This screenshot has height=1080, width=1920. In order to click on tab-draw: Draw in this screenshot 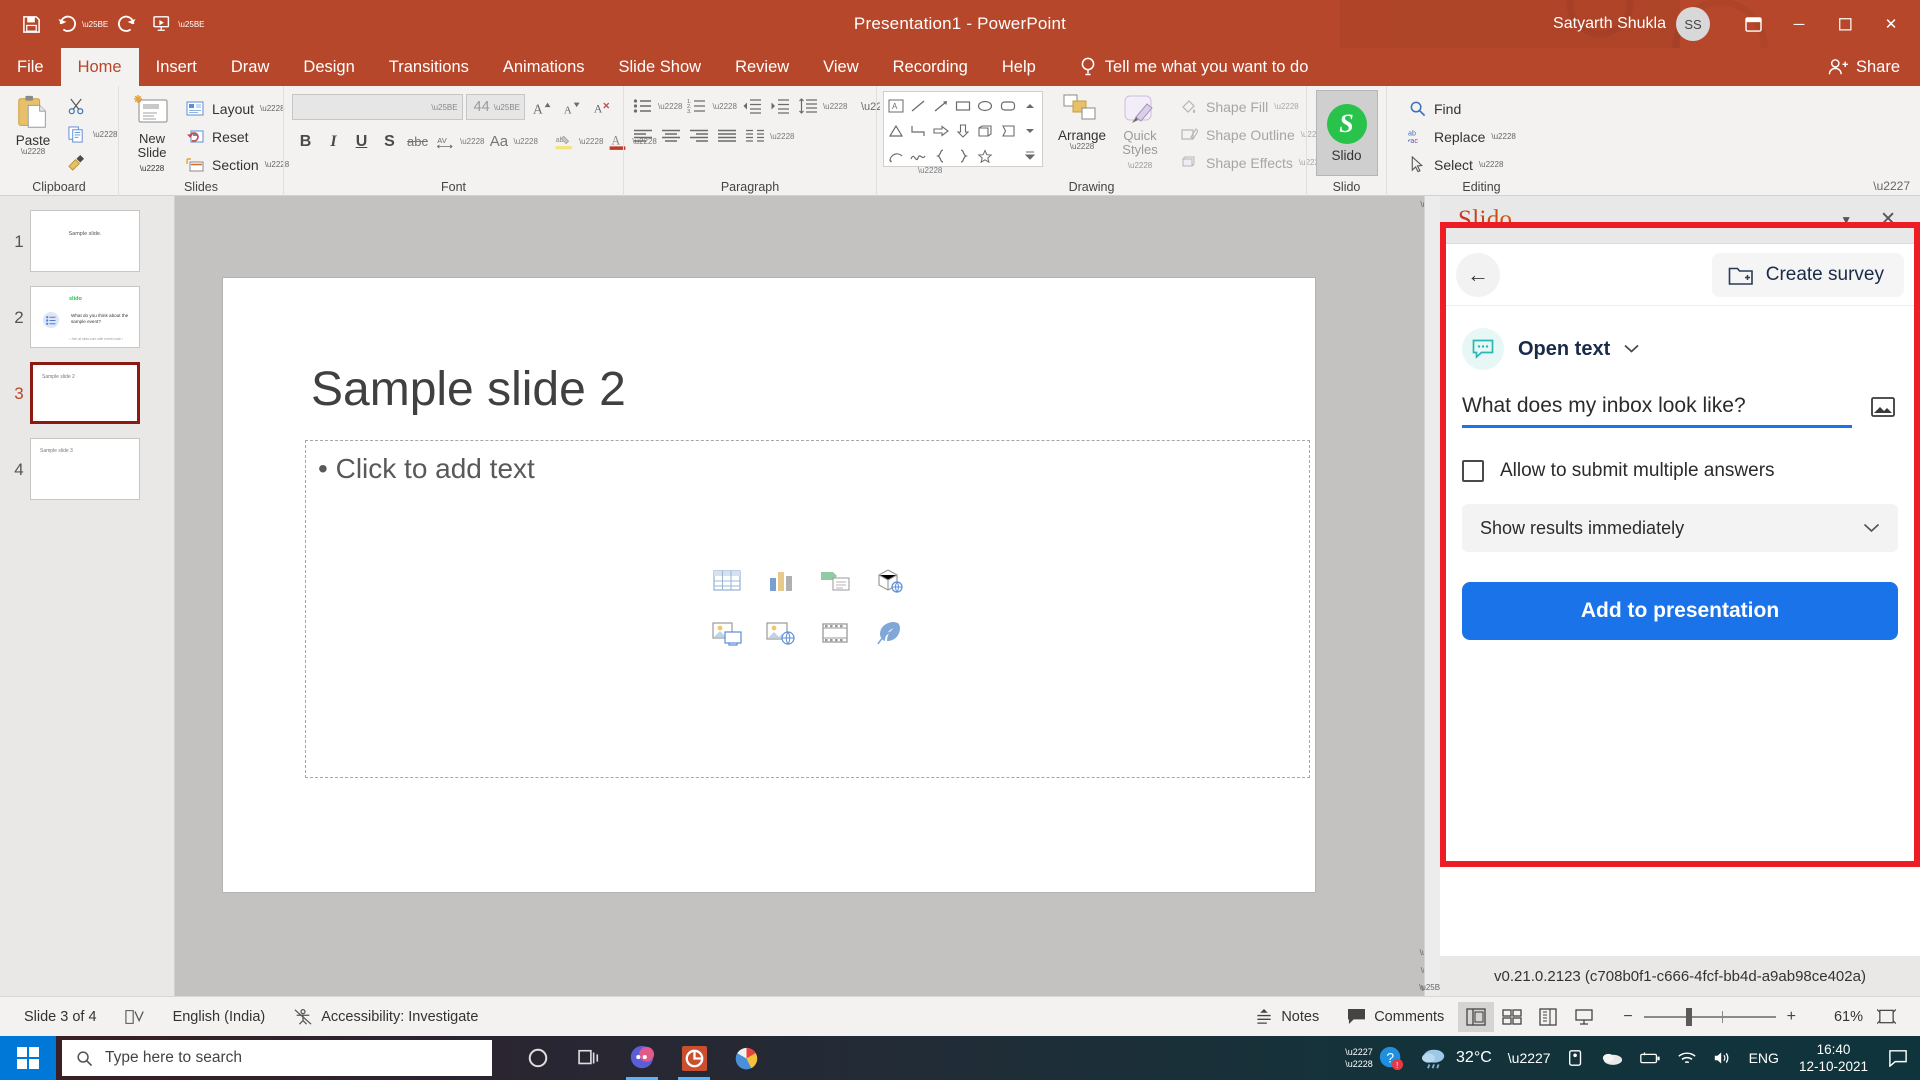, I will do `click(250, 67)`.